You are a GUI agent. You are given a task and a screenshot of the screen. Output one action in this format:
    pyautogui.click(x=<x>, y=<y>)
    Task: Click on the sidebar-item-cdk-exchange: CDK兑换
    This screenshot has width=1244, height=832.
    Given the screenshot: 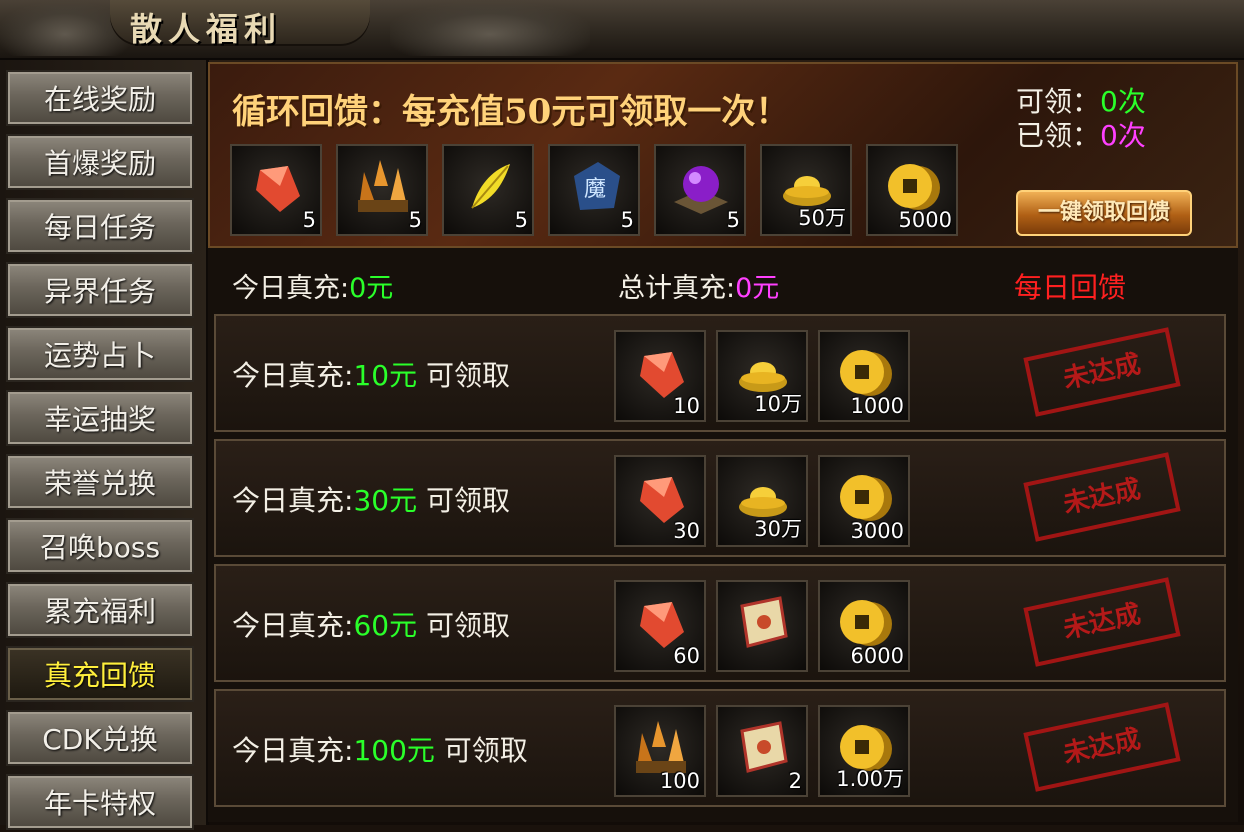 What is the action you would take?
    pyautogui.click(x=100, y=738)
    